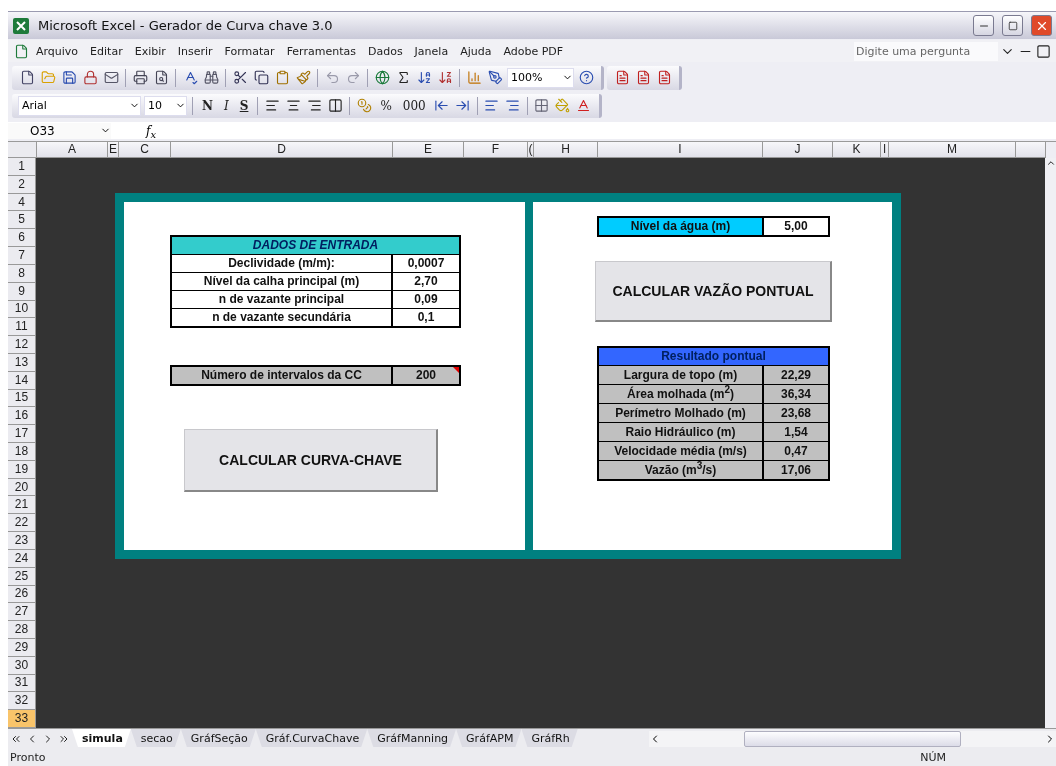 The height and width of the screenshot is (766, 1056). Describe the element at coordinates (476, 51) in the screenshot. I see `menu-item: Ajuda` at that location.